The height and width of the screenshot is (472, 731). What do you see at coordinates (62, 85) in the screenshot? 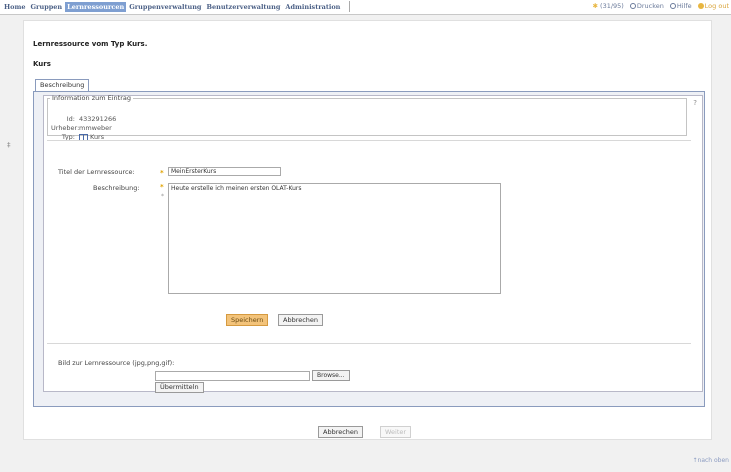
I see `tab-beschreibung: Beschreibung` at bounding box center [62, 85].